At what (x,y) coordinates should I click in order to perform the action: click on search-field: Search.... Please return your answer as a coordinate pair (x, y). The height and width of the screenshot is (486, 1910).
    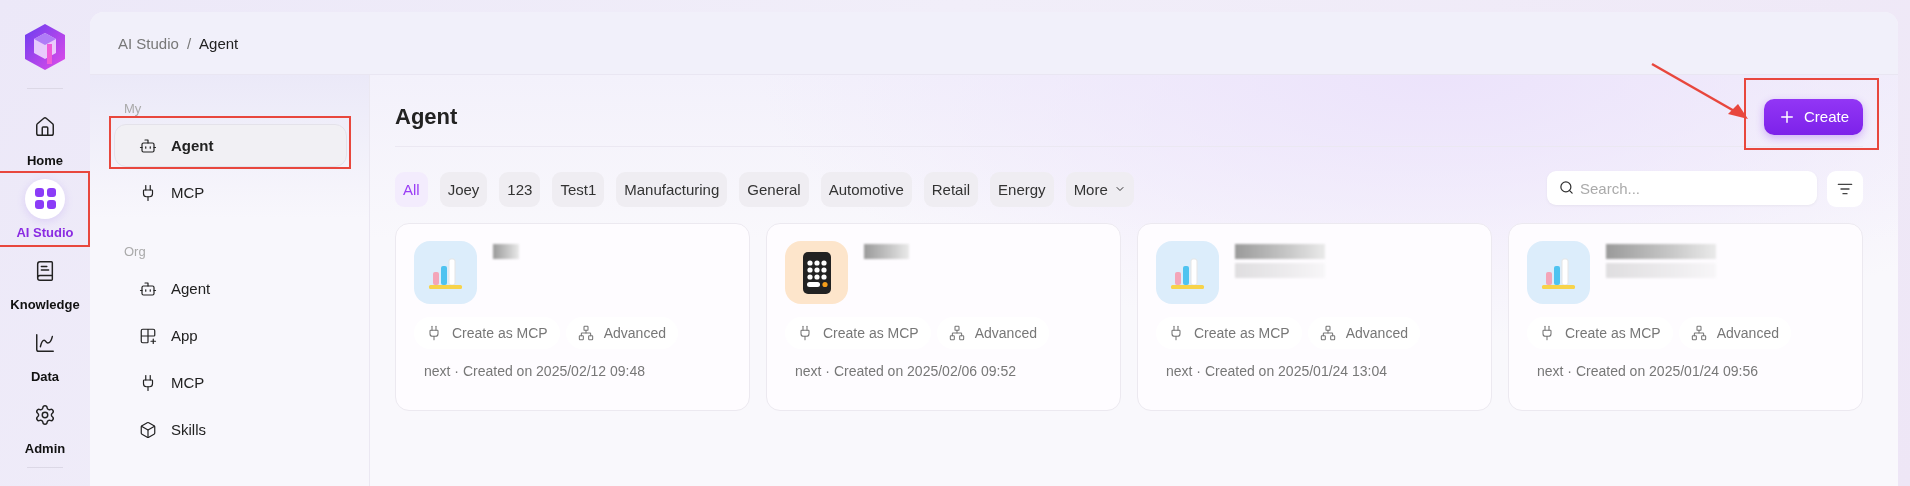
    Looking at the image, I should click on (1682, 188).